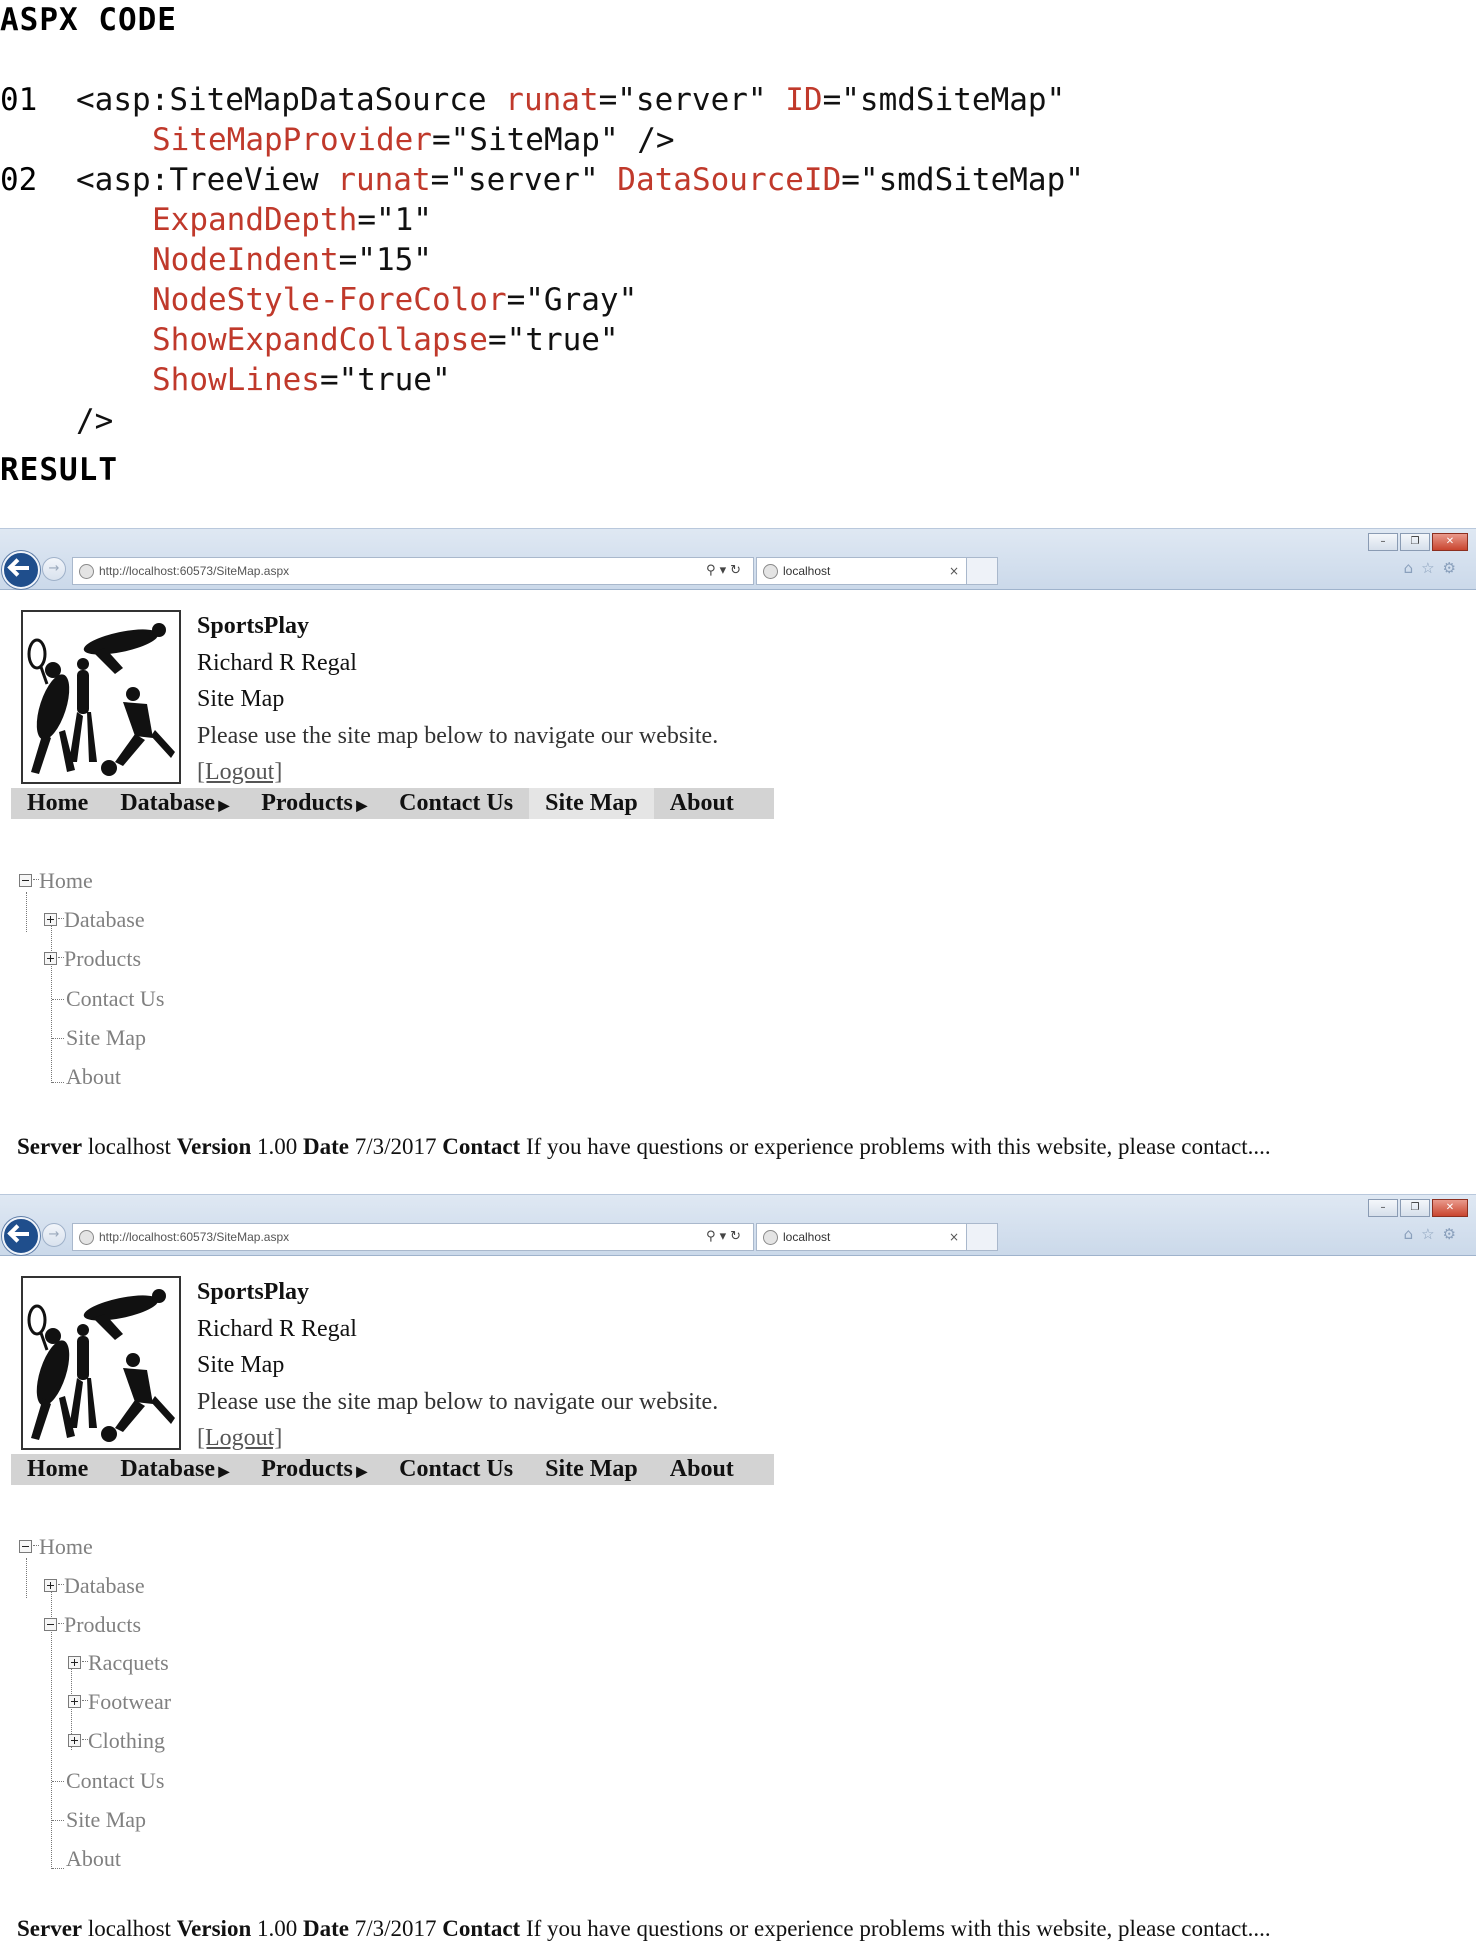 The width and height of the screenshot is (1476, 1944). Describe the element at coordinates (102, 958) in the screenshot. I see `node-label: Products` at that location.